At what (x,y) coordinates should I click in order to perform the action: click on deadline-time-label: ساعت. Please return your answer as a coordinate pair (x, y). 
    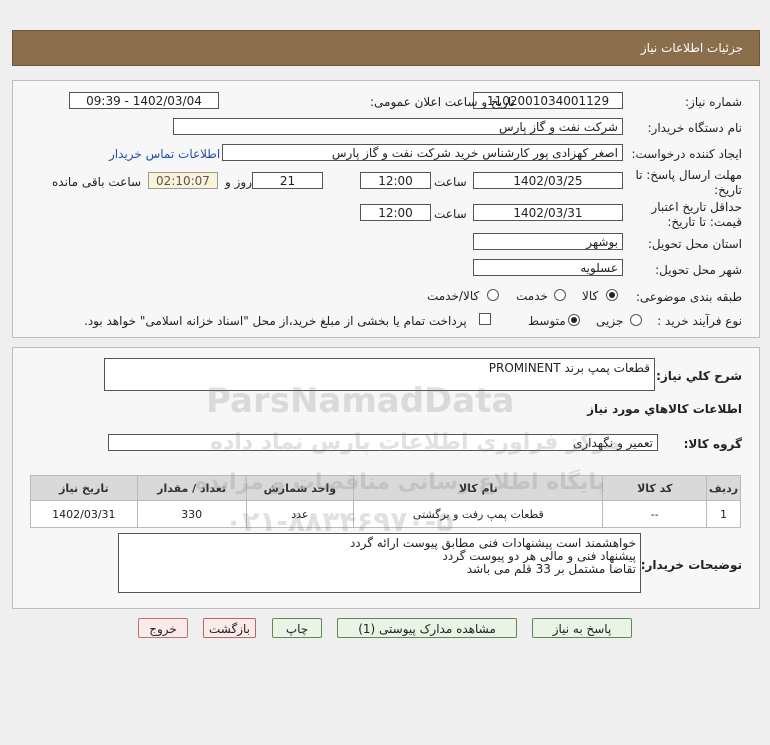
    Looking at the image, I should click on (450, 182).